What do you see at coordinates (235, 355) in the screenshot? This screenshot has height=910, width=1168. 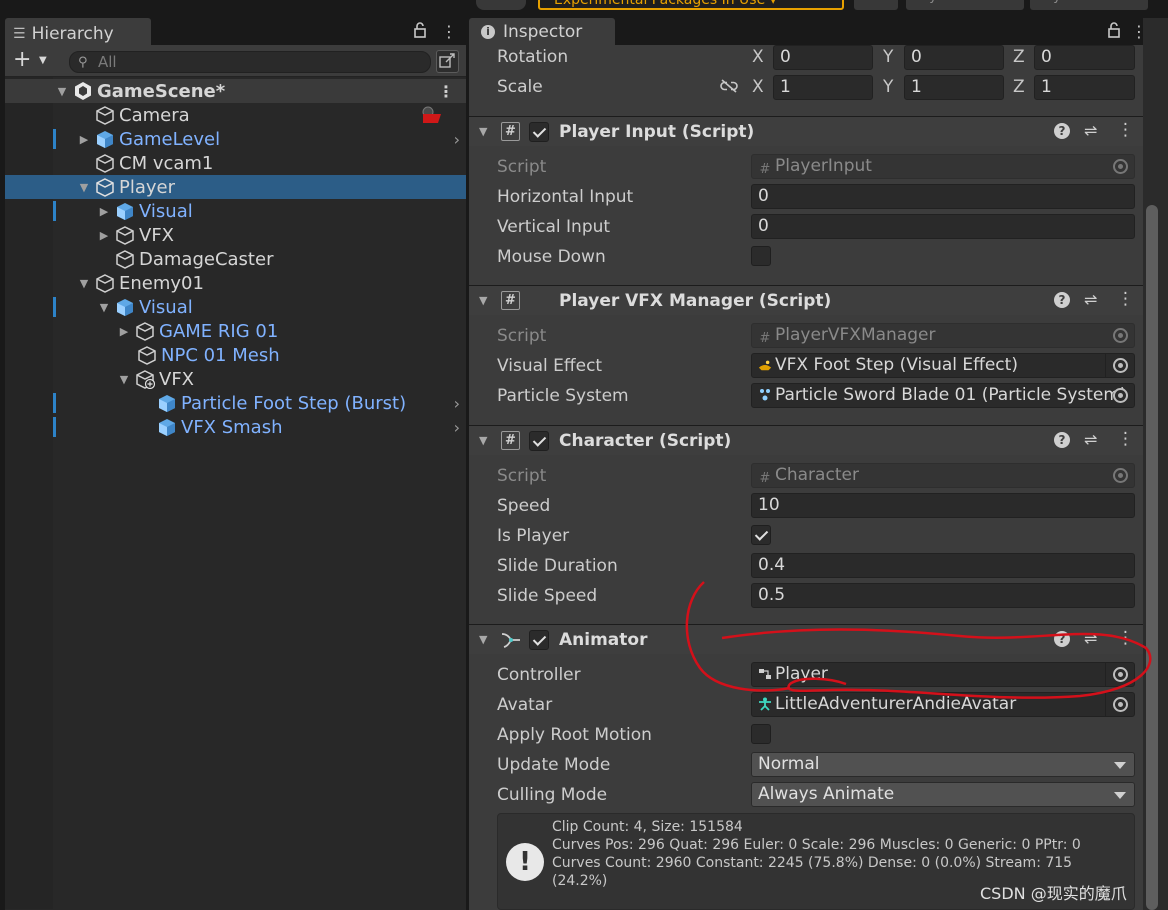 I see `list-item: NPC 01 Mesh` at bounding box center [235, 355].